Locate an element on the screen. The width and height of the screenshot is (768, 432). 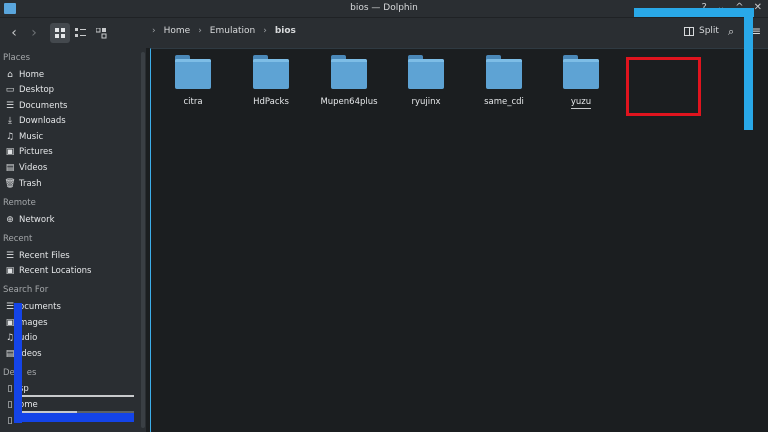
folder-hdpacks: HdPacks is located at coordinates (271, 81).